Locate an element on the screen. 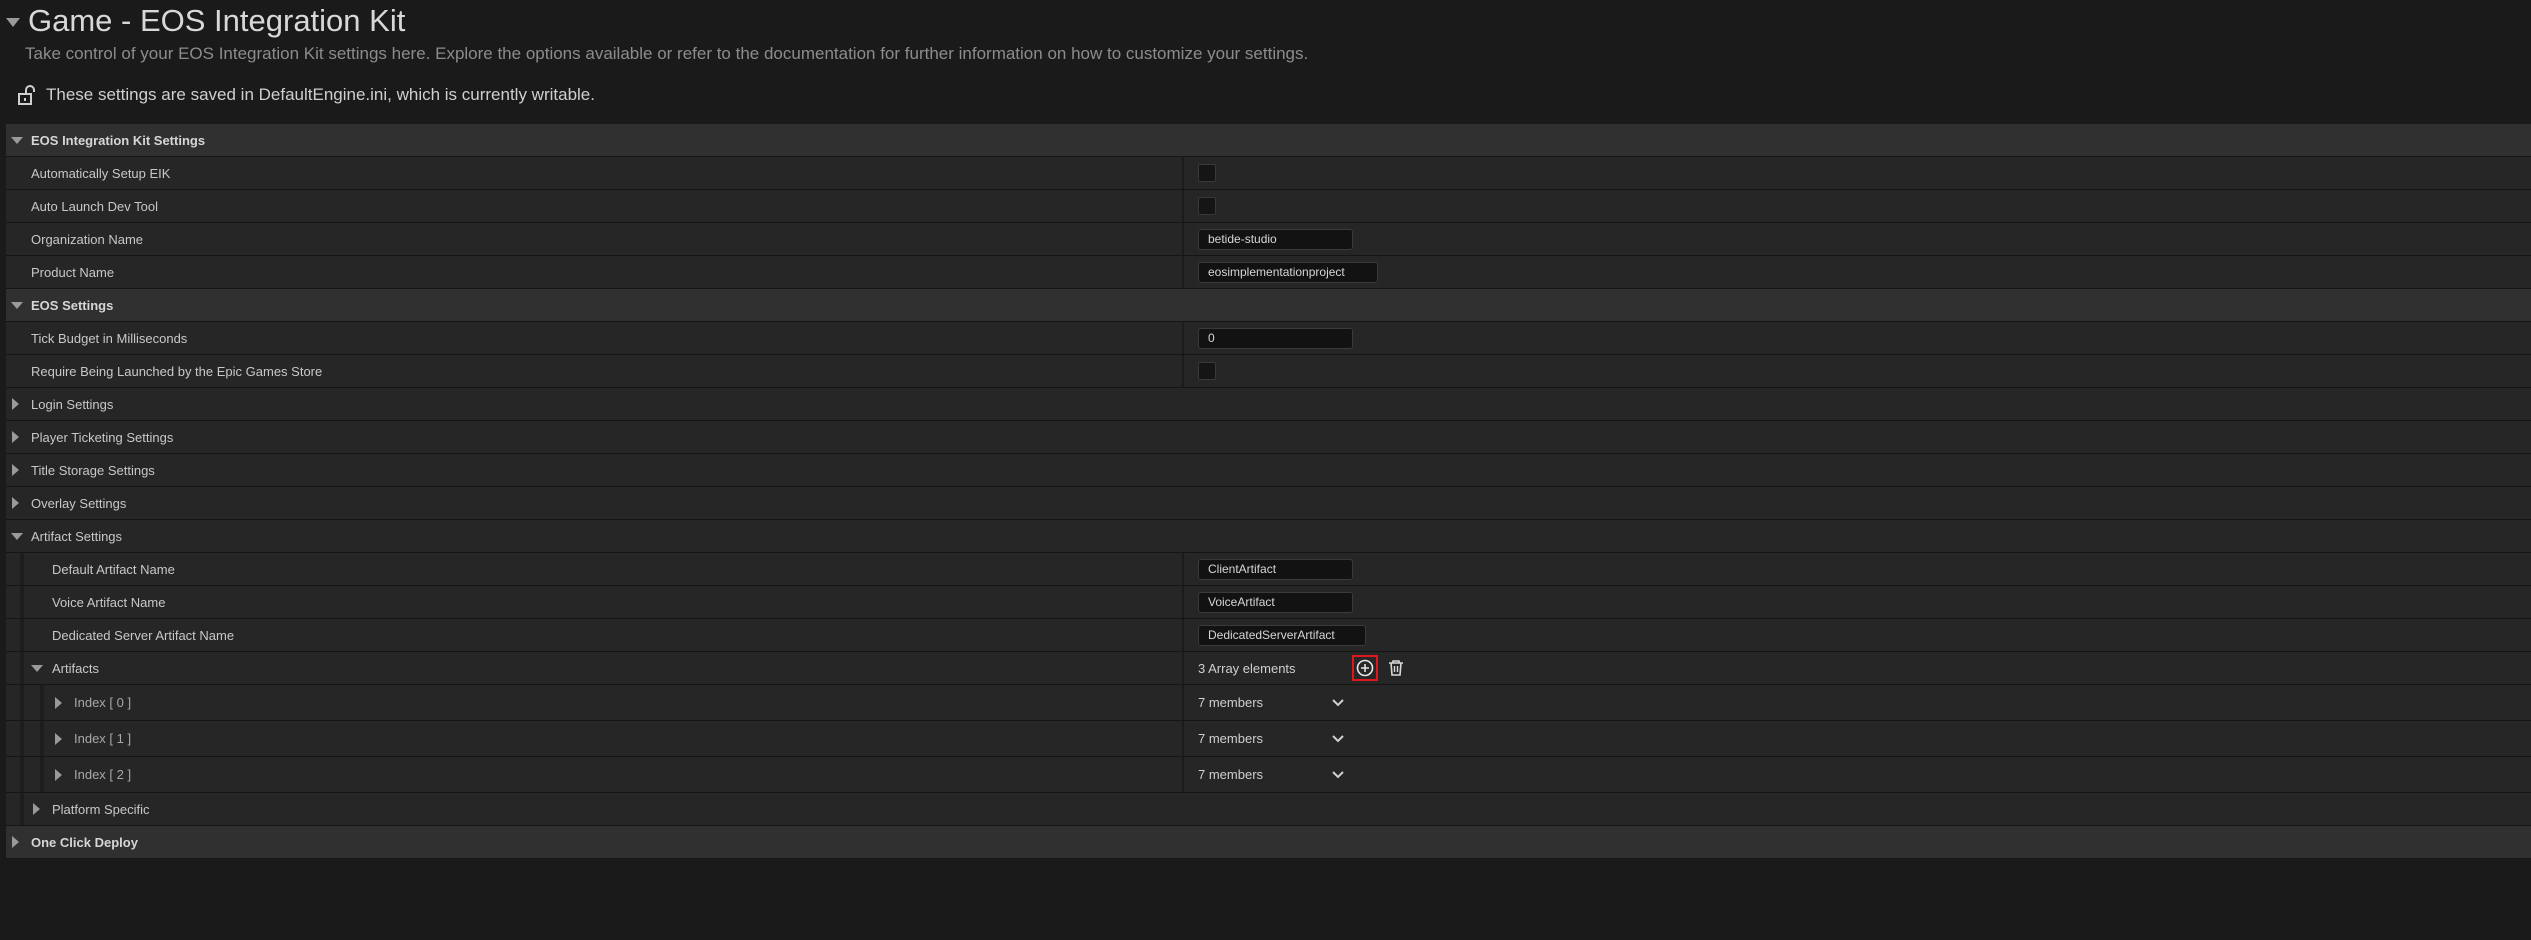 The image size is (2531, 940). property-row-tick-budget: Tick Budget in Milliseconds 0 is located at coordinates (1268, 338).